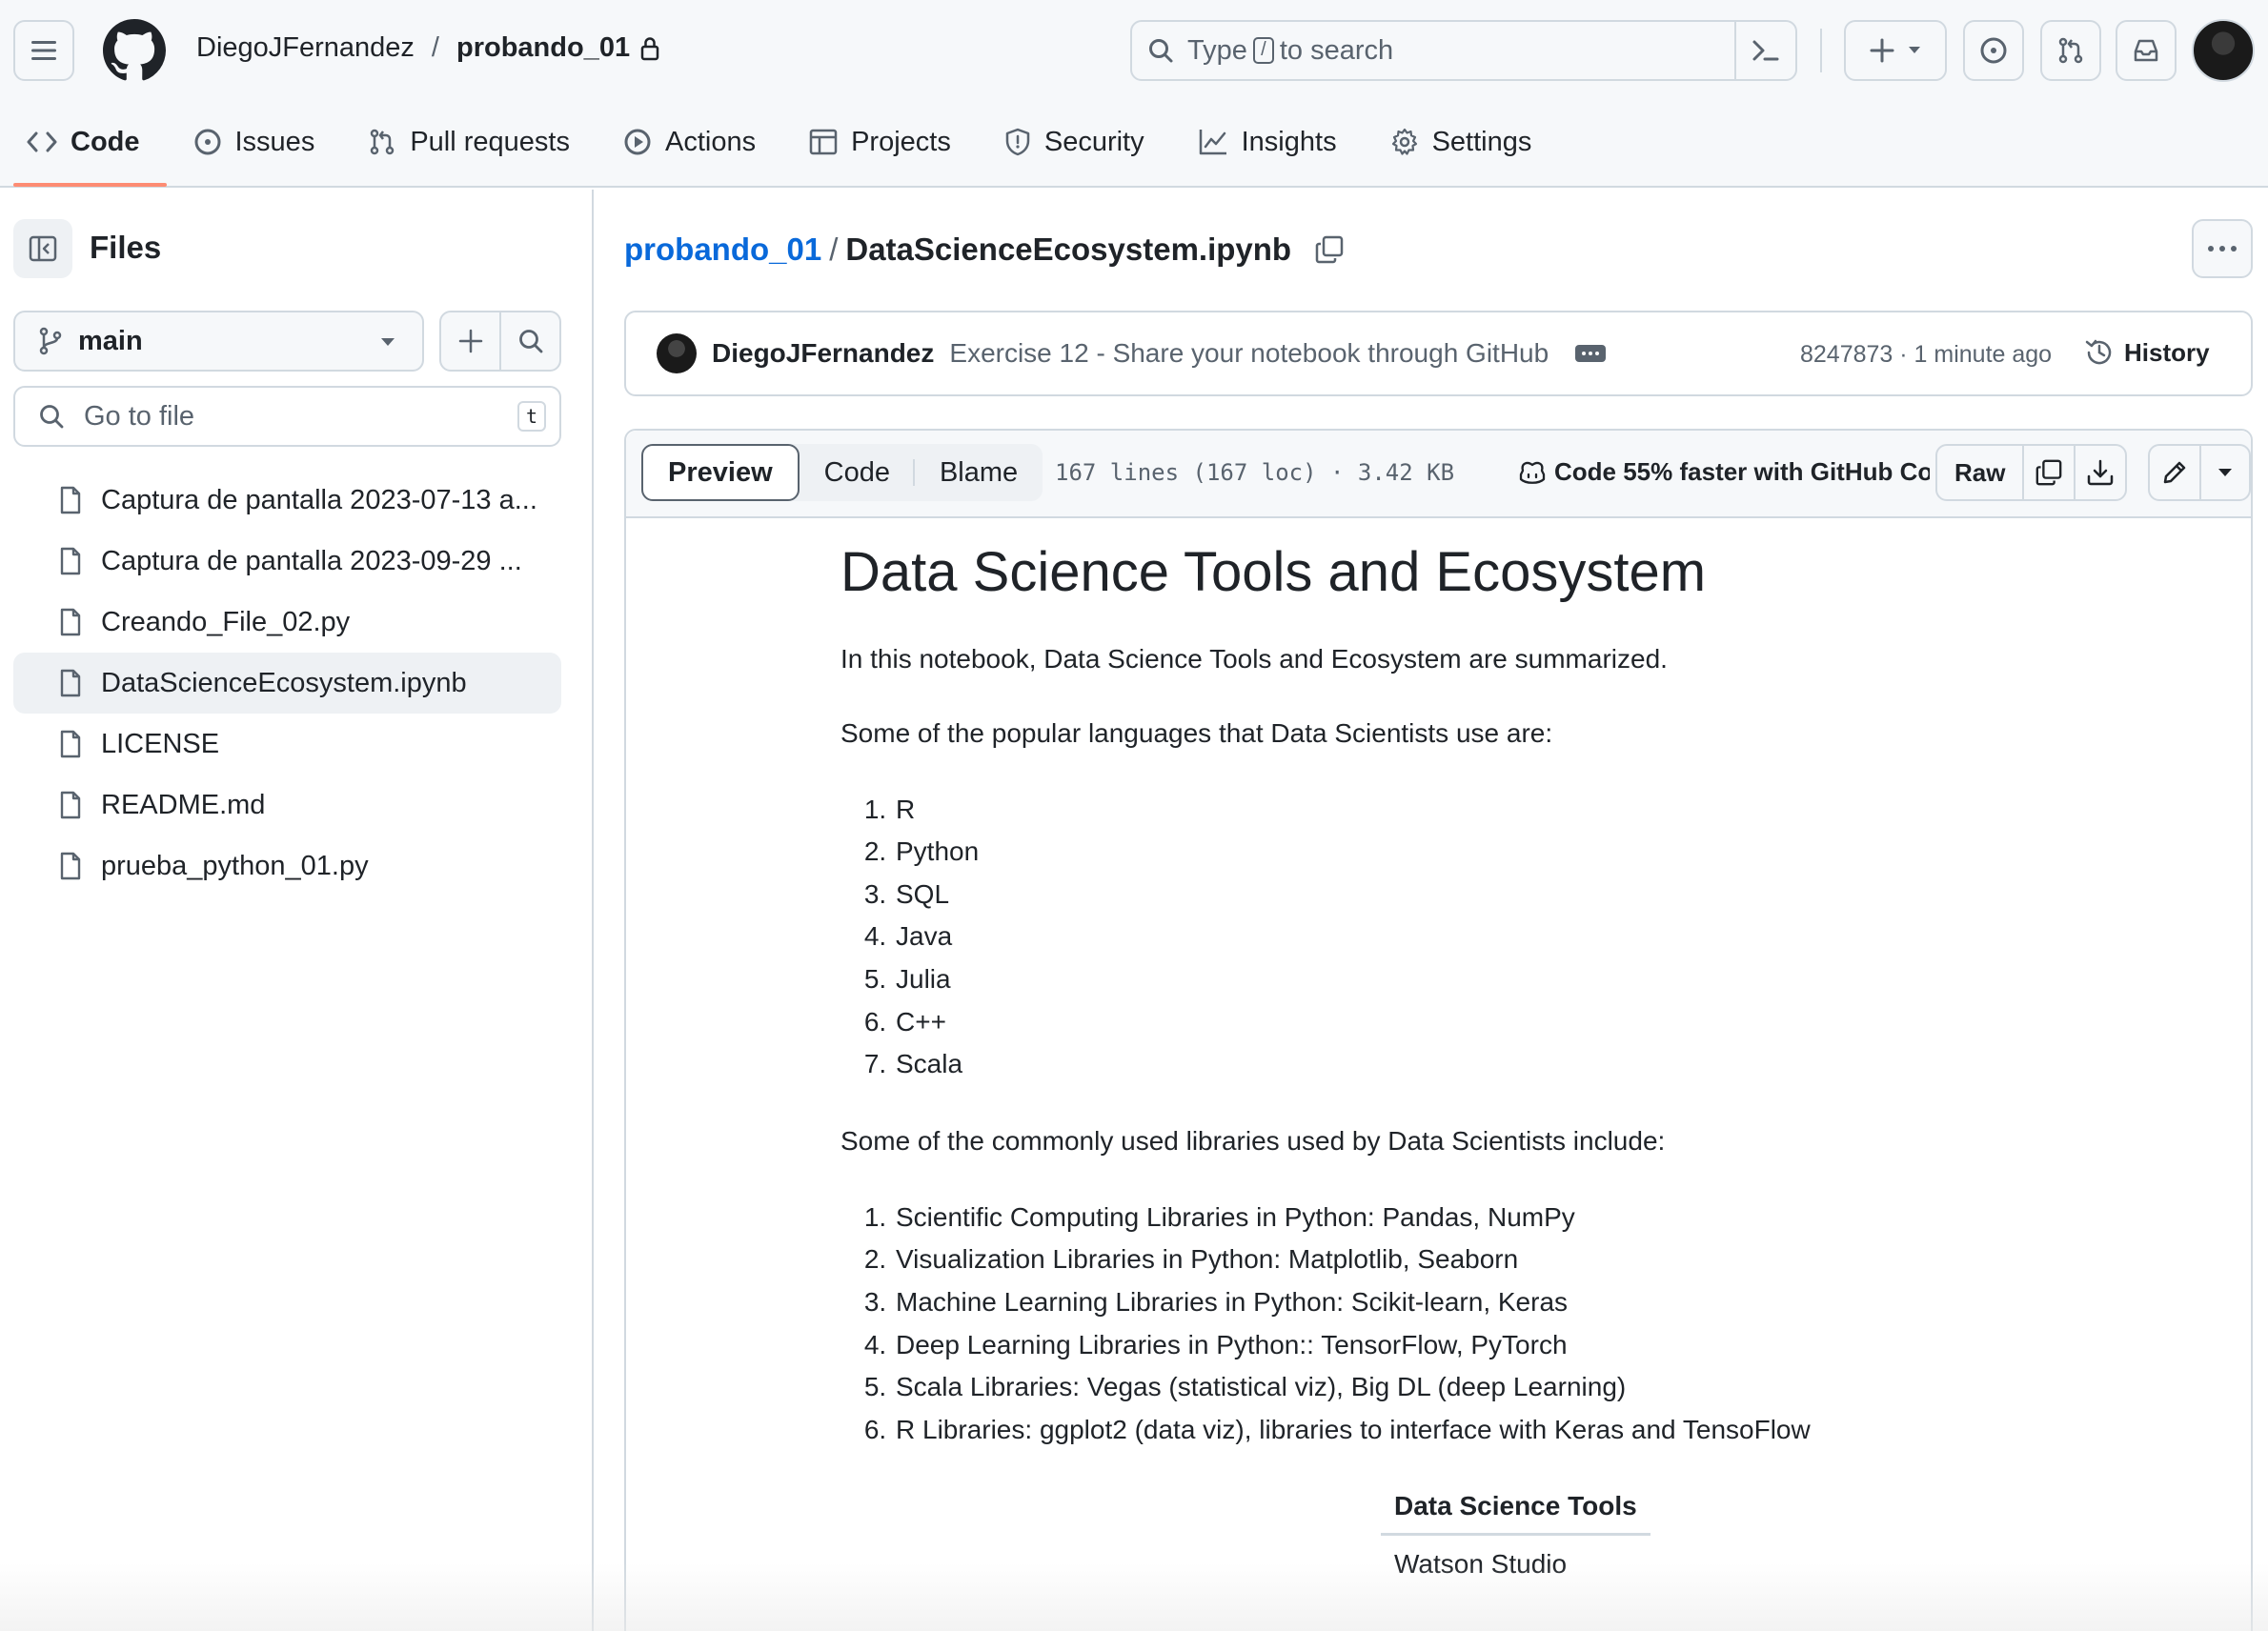 Image resolution: width=2268 pixels, height=1631 pixels. Describe the element at coordinates (1255, 472) in the screenshot. I see `file-stats: 167 lines (167 loc) · 3.42 KB` at that location.